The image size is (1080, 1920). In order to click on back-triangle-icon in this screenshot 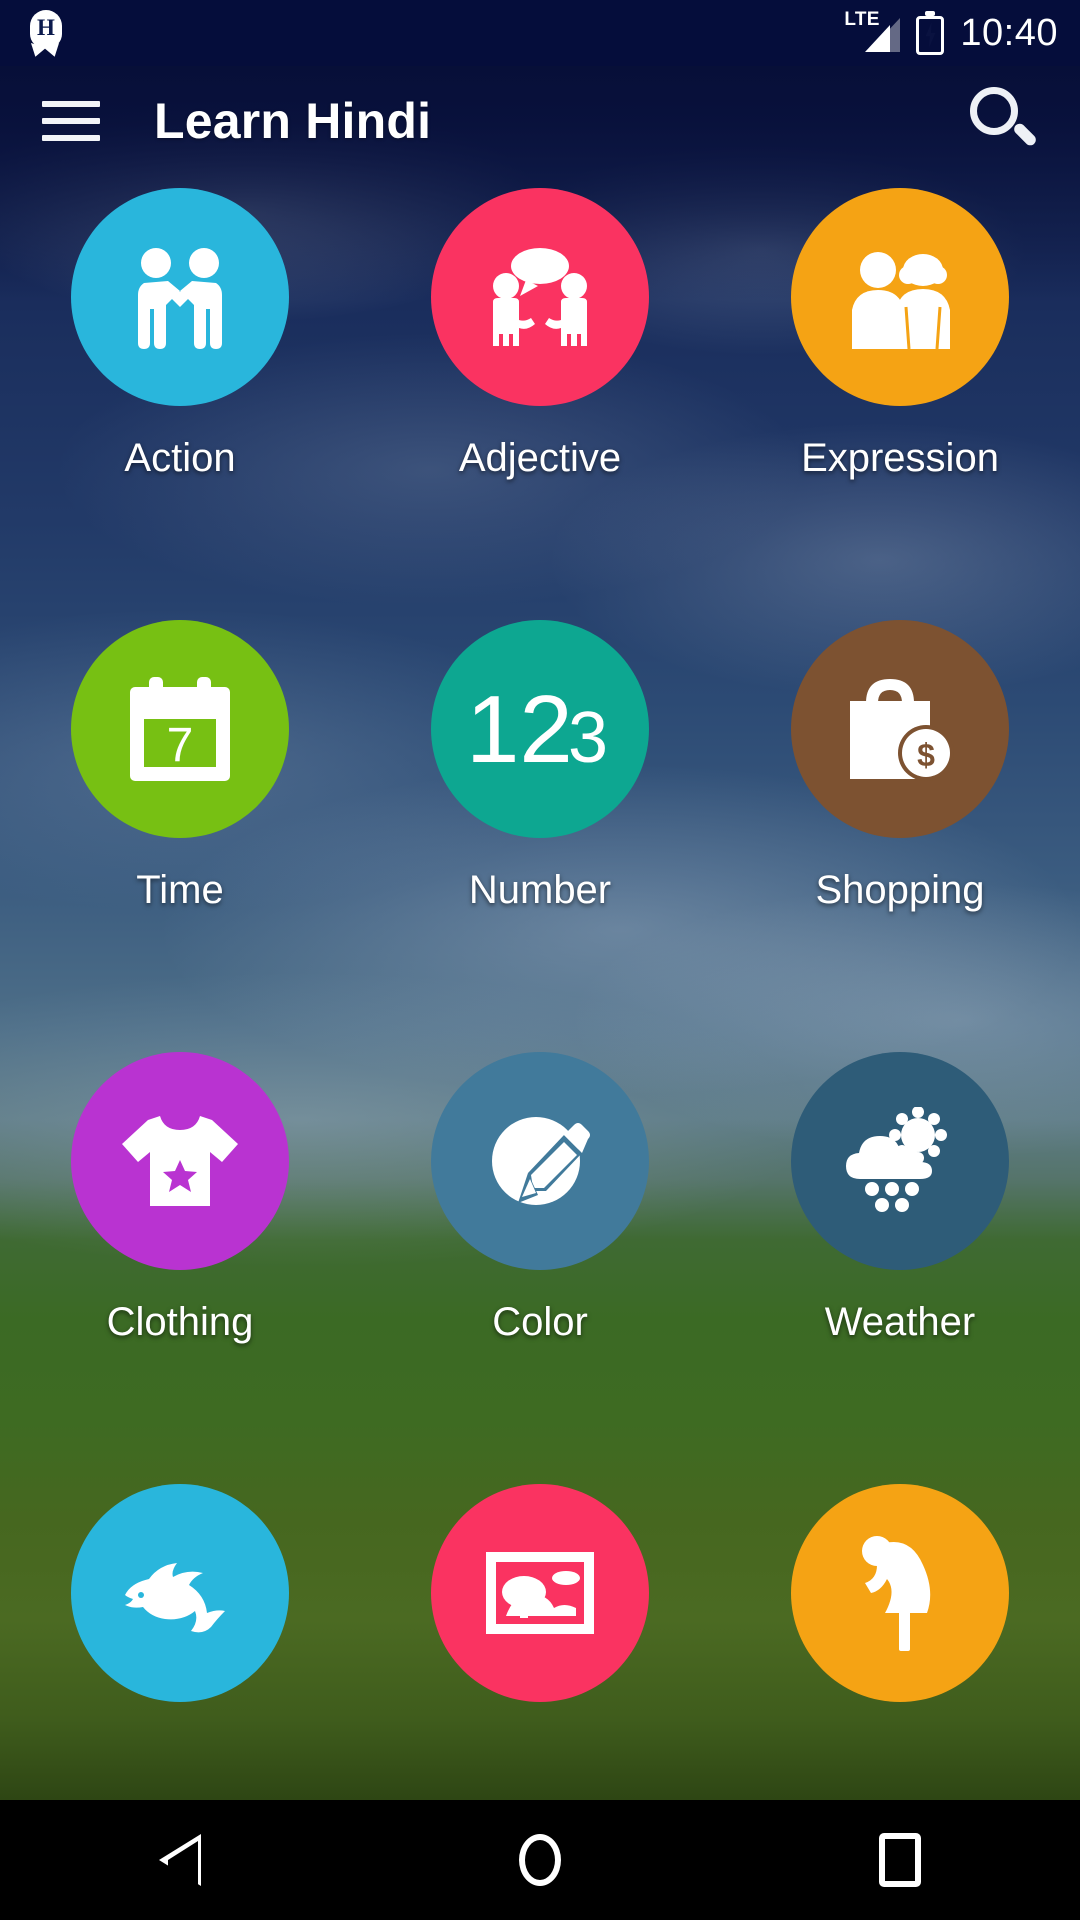, I will do `click(180, 1860)`.